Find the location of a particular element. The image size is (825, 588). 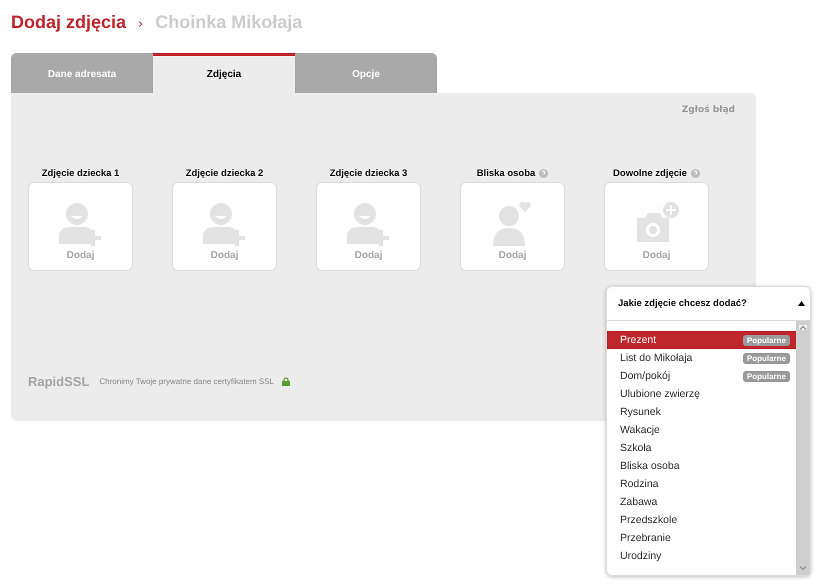

ssl-note: Chronimy Twoje prywatne dane certyfikatem SSL is located at coordinates (186, 381).